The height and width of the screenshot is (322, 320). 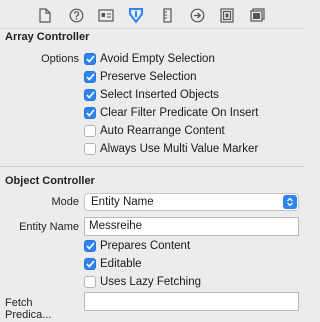 I want to click on option-prepares-content: Prepares Content, so click(x=137, y=246).